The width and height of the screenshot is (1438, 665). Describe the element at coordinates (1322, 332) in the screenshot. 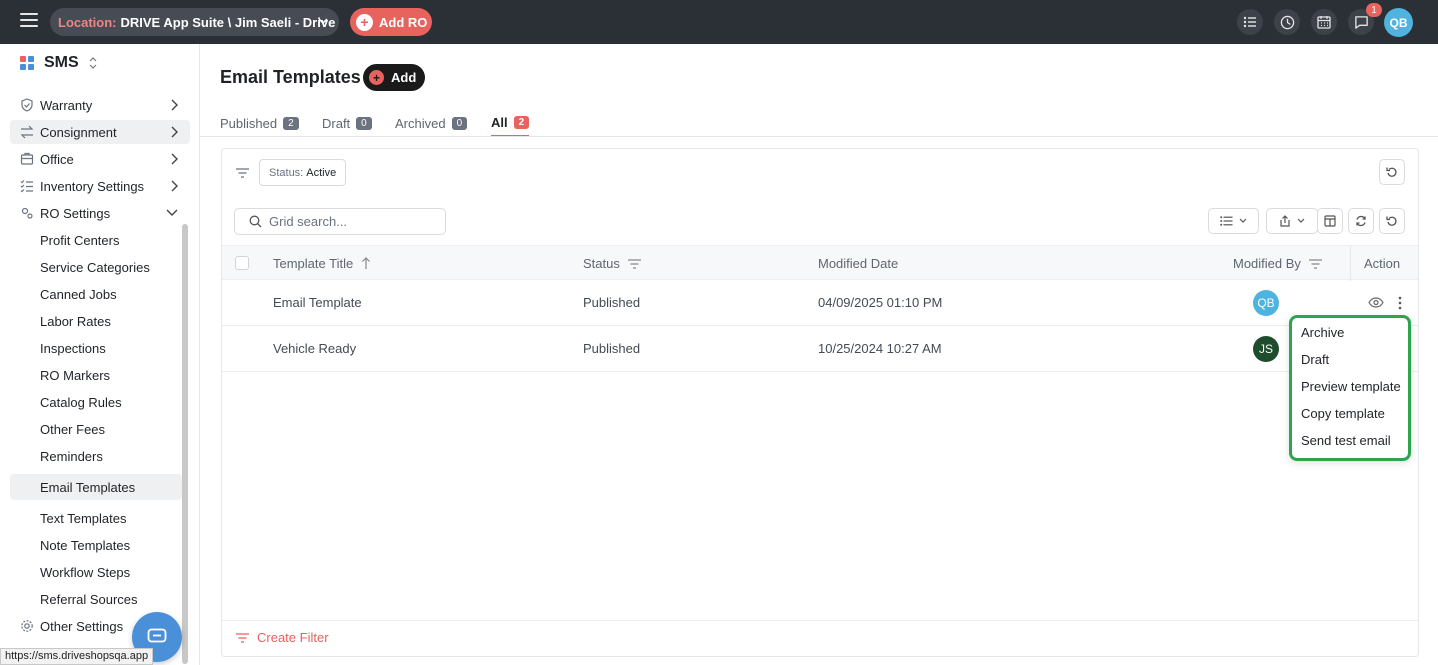

I see `menu-item-archive: Archive` at that location.